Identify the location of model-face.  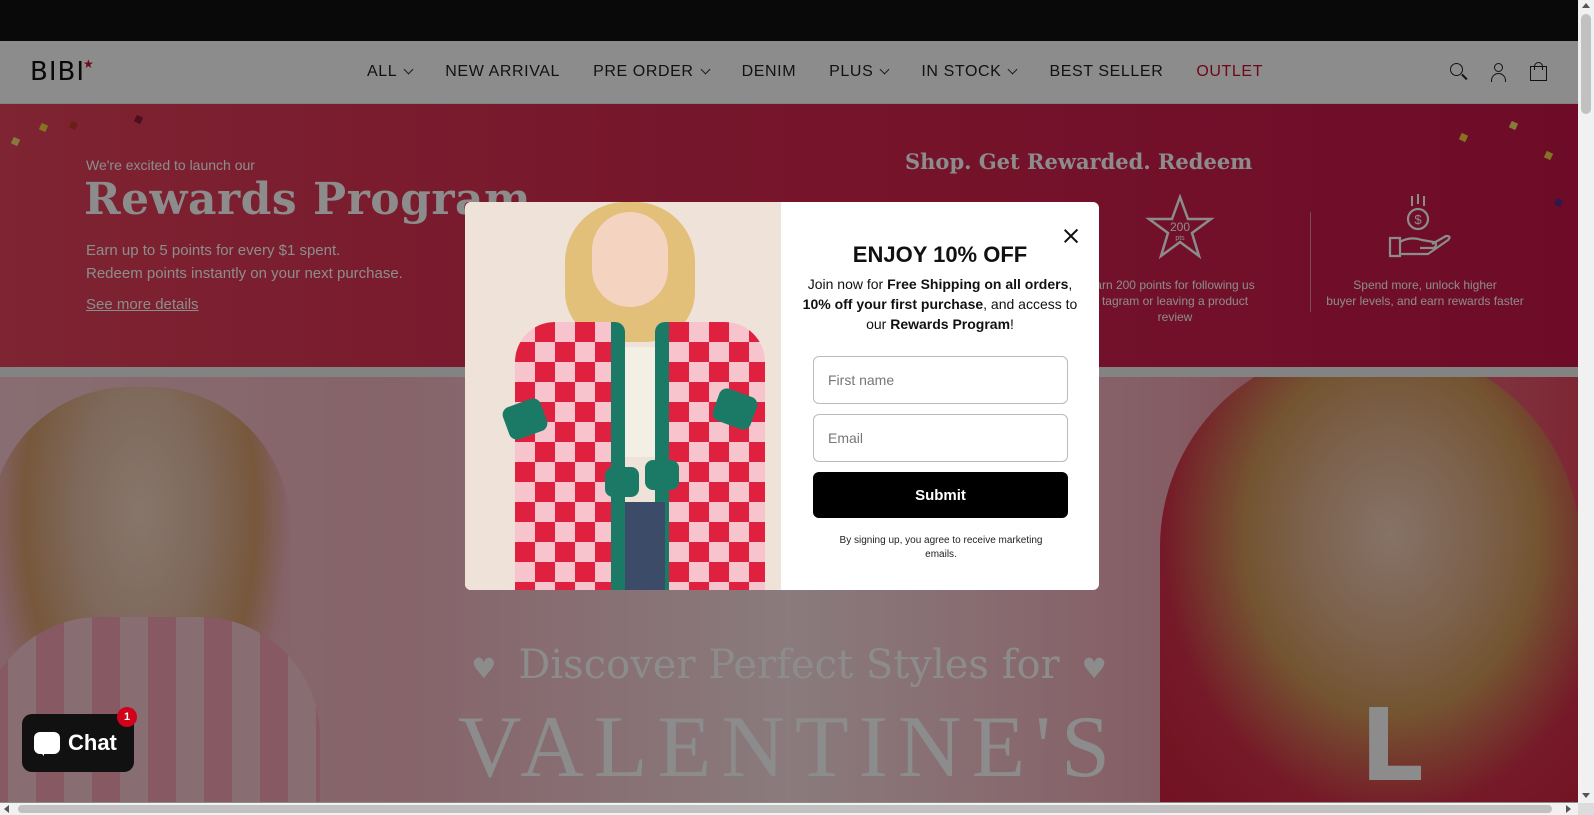
(630, 259).